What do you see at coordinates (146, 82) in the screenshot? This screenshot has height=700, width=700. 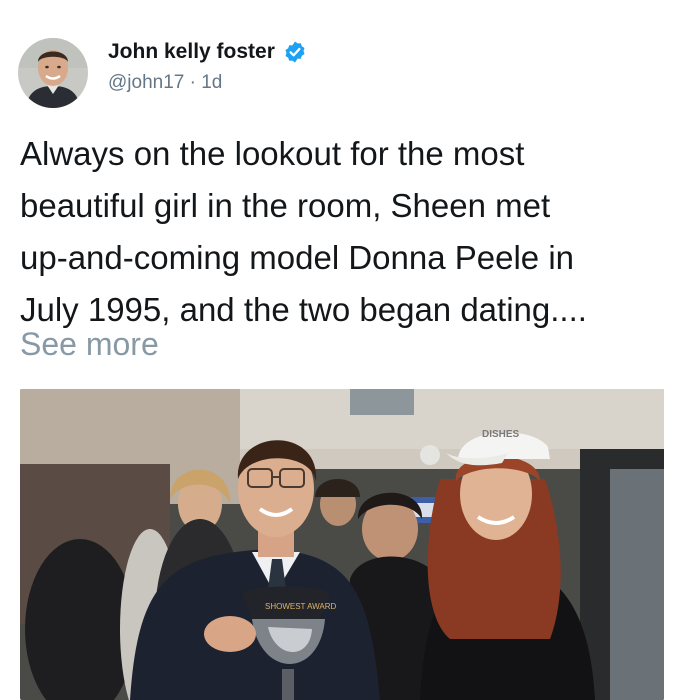 I see `author-handle: @john17` at bounding box center [146, 82].